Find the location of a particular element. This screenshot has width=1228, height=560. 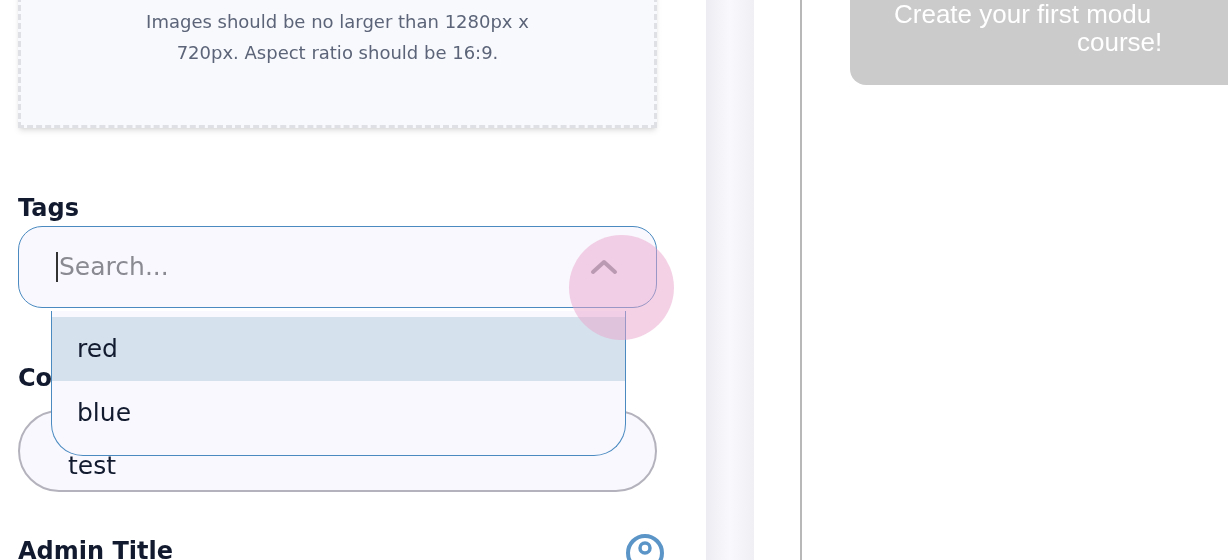

field-value: test is located at coordinates (92, 466).